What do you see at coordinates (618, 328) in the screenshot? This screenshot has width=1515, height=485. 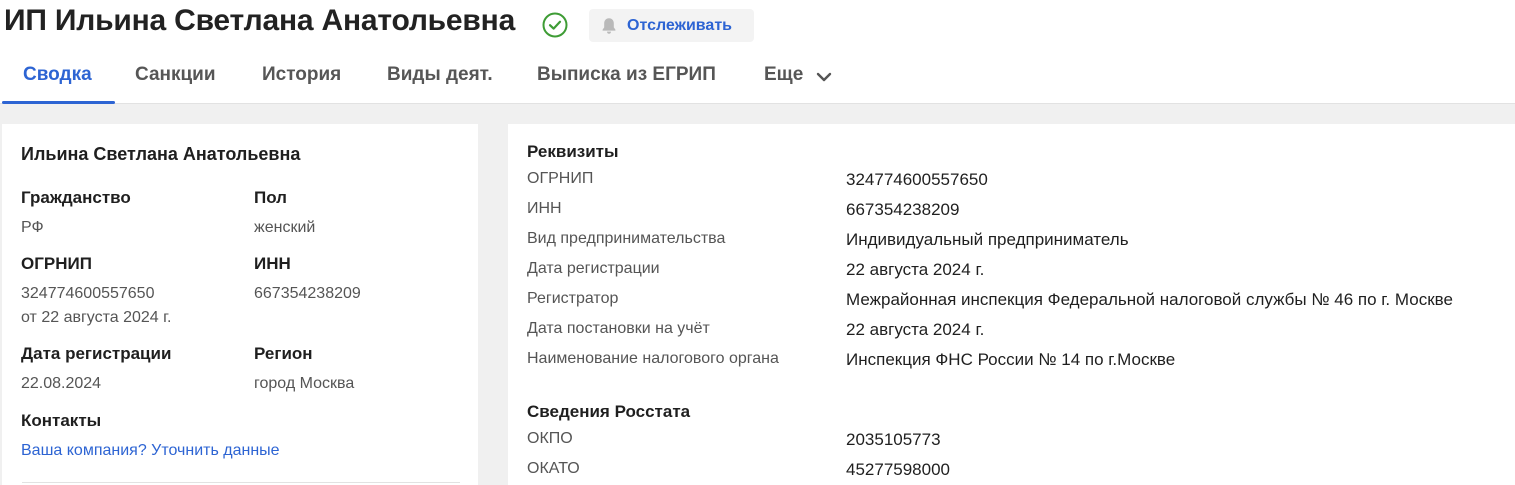 I see `req-key-registration-date: Дата постановки на учёт` at bounding box center [618, 328].